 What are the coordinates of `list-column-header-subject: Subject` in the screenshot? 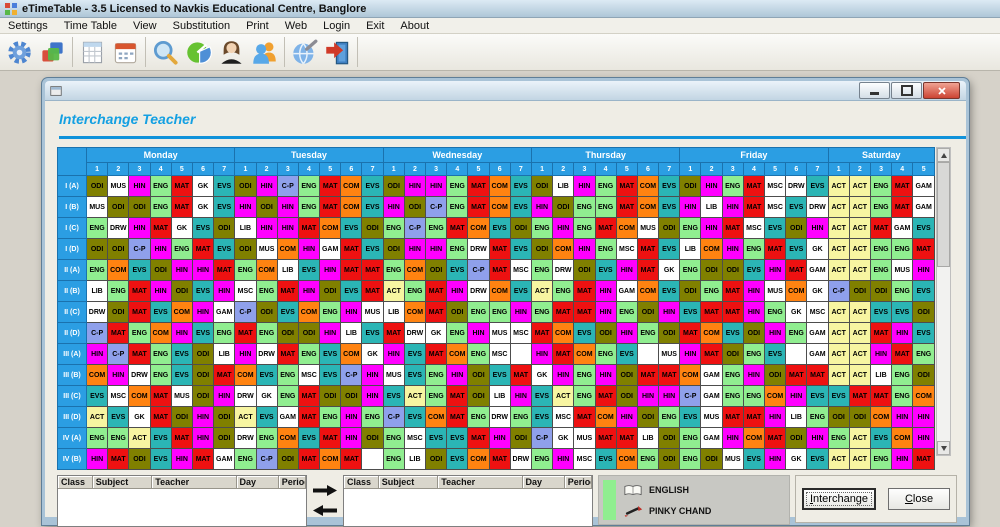 It's located at (408, 482).